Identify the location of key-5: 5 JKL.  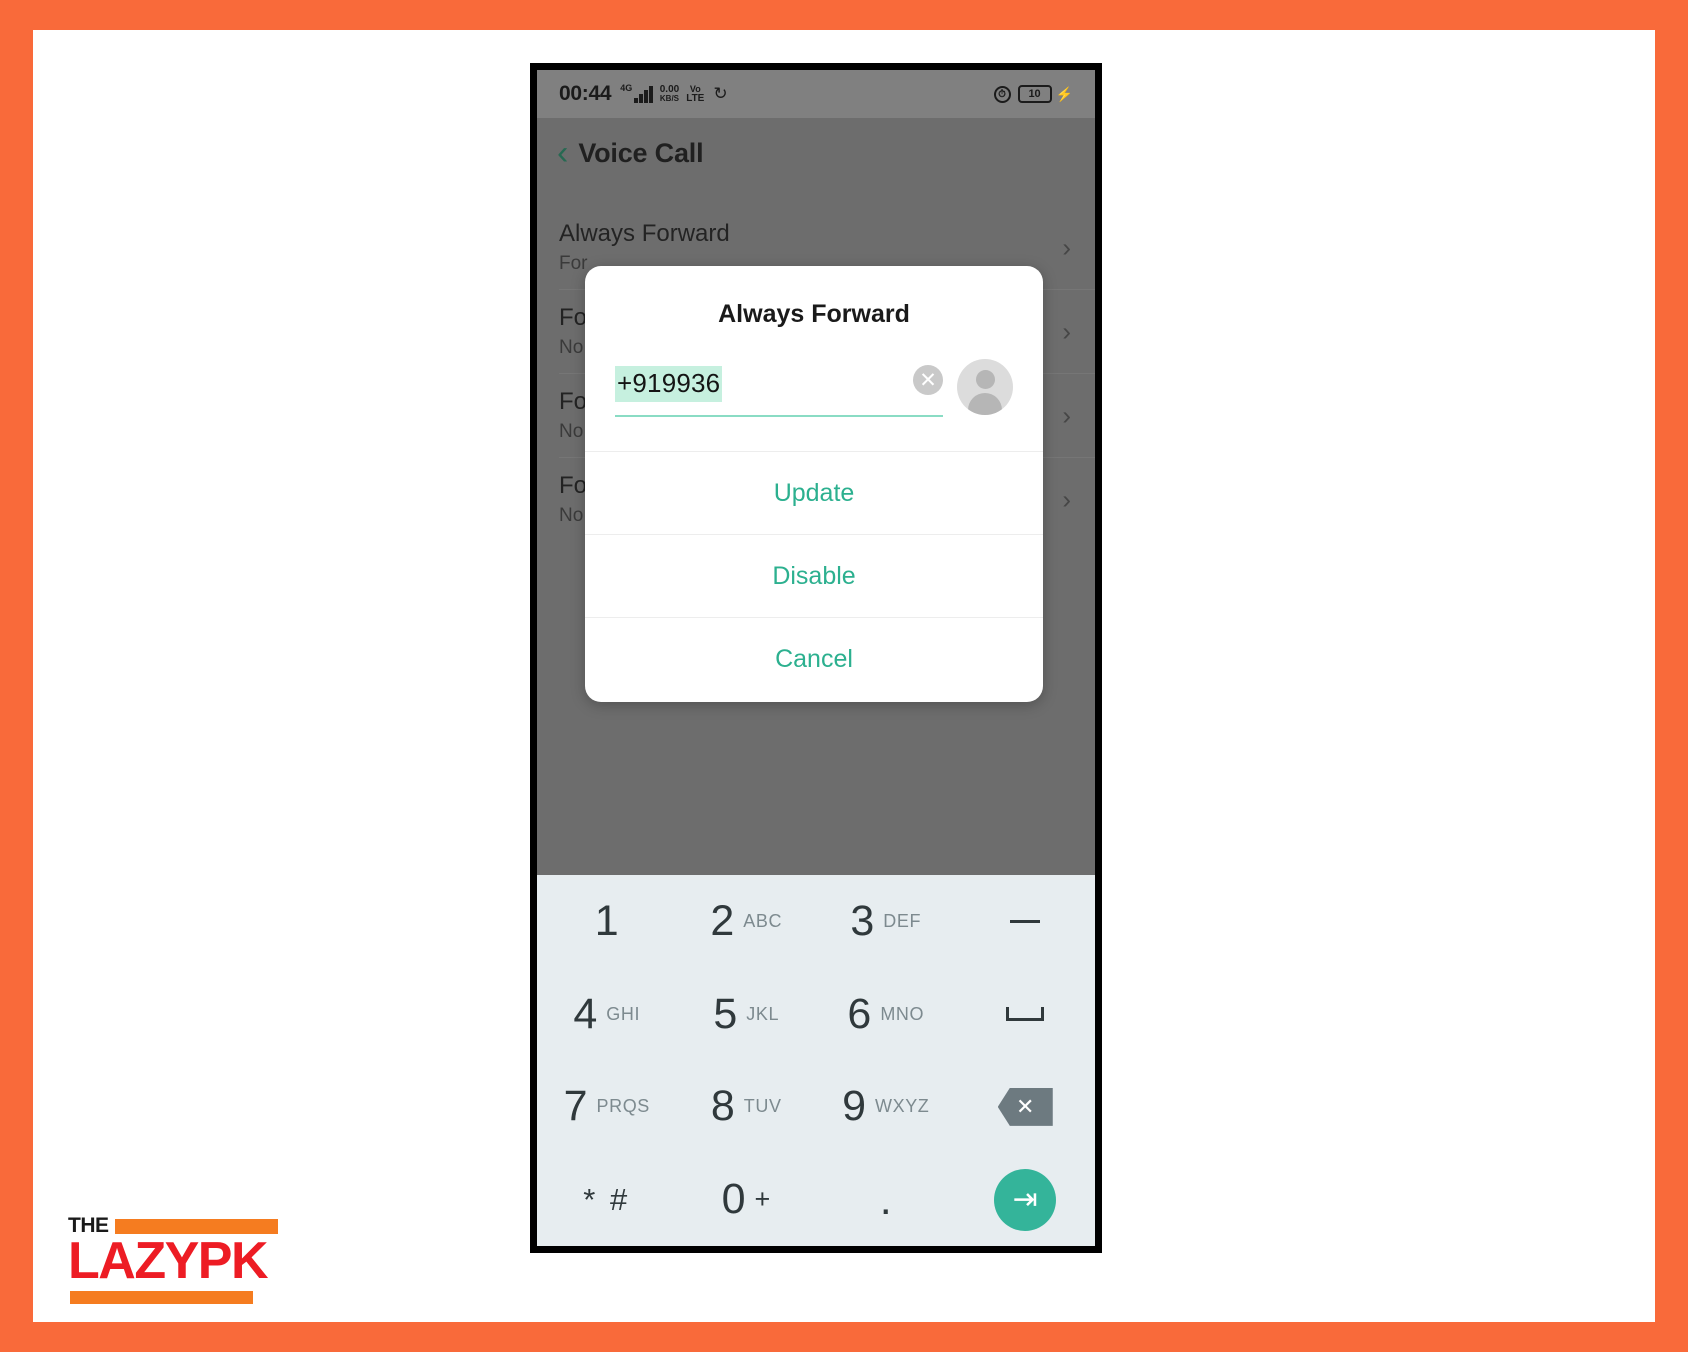
(747, 1014).